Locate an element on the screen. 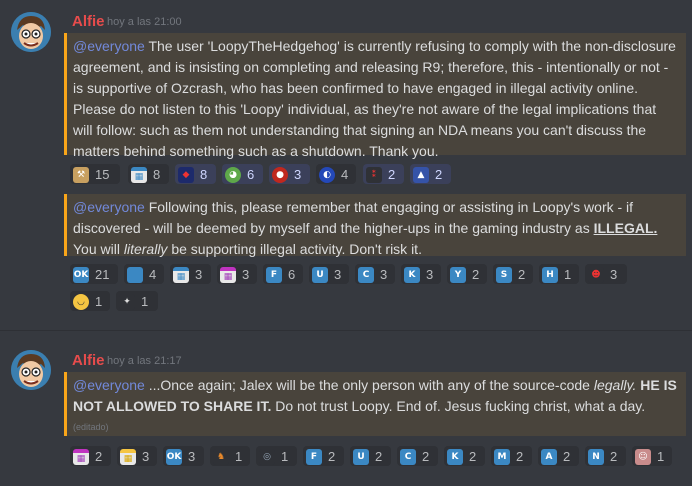 The width and height of the screenshot is (692, 486). regional-a-emoji-icon: A is located at coordinates (549, 456).